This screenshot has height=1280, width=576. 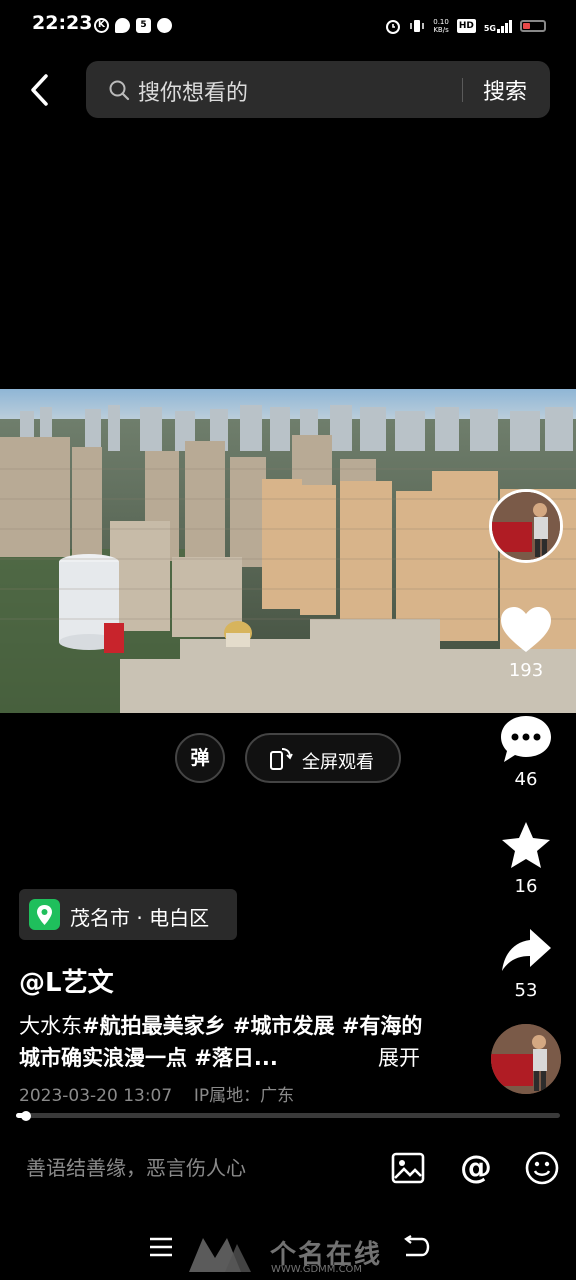 I want to click on share-arrow-icon, so click(x=526, y=950).